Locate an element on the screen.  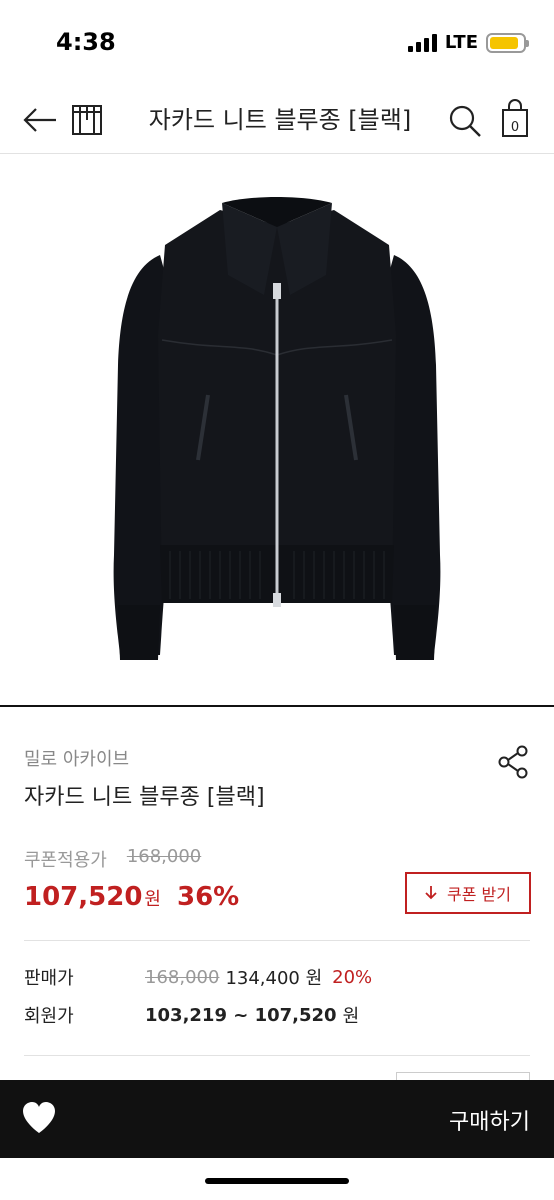
download-arrow-icon is located at coordinates (431, 893).